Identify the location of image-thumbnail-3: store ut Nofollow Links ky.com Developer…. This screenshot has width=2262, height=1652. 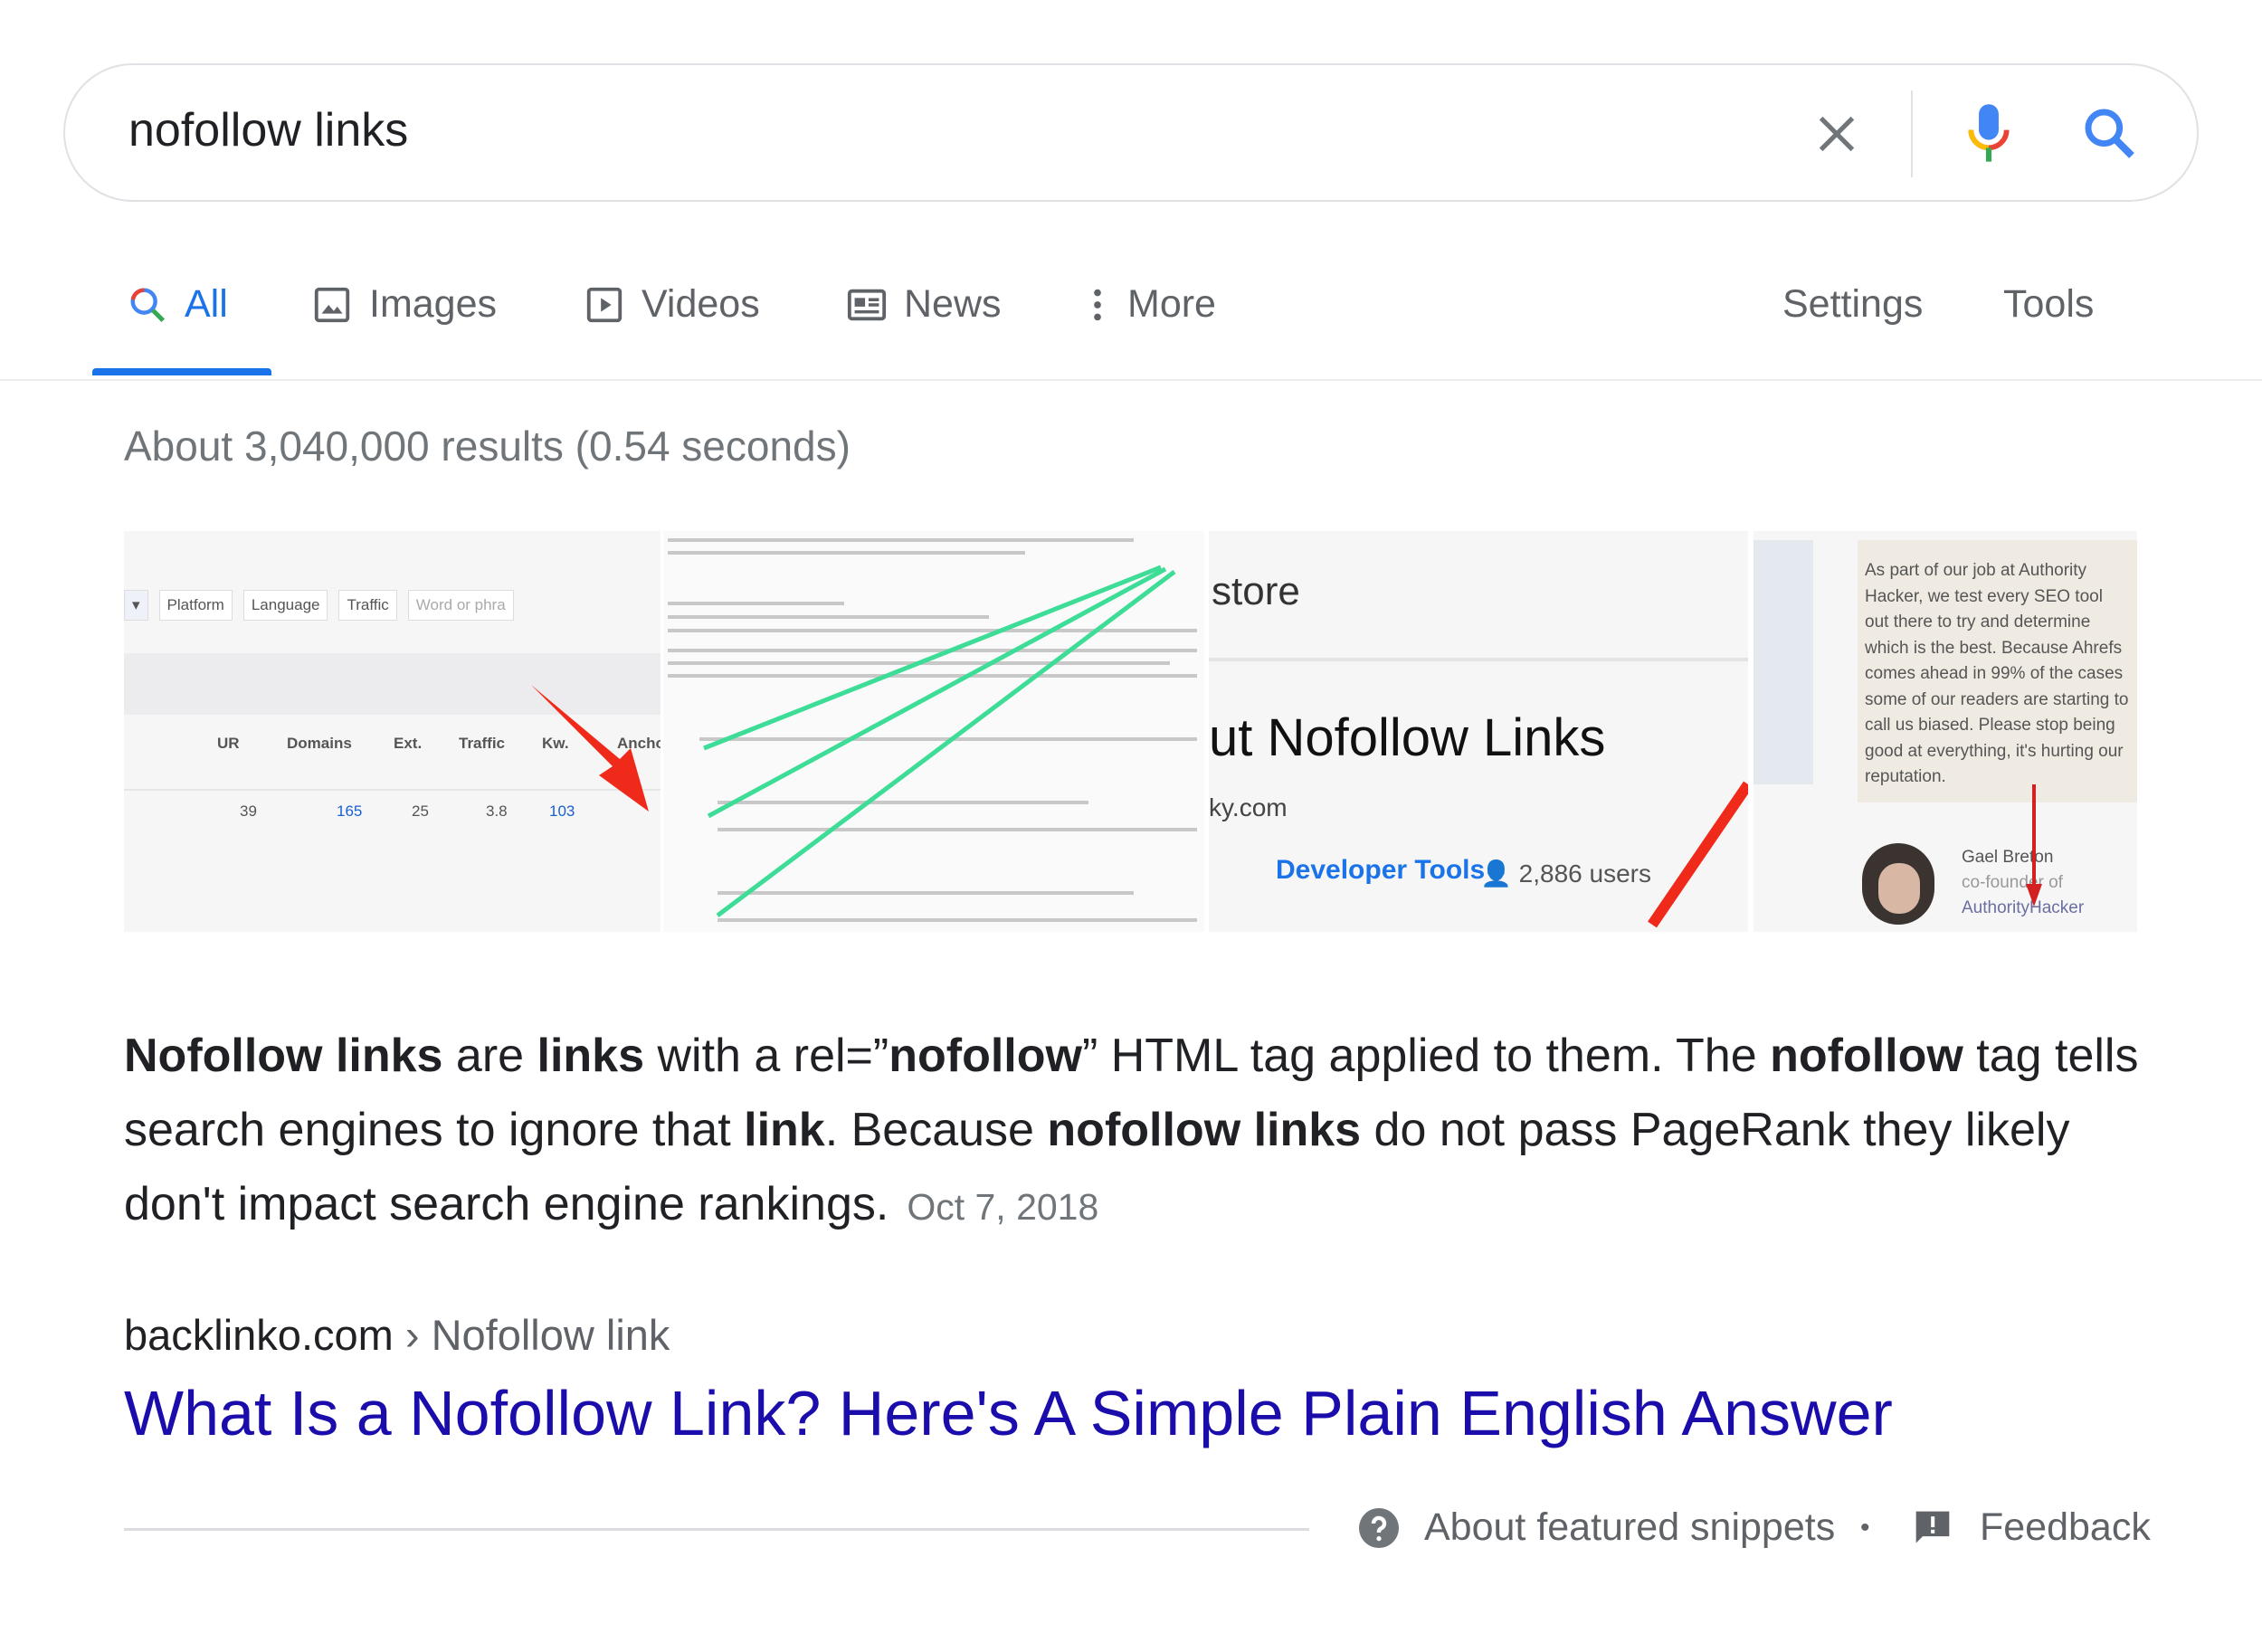
(1479, 731).